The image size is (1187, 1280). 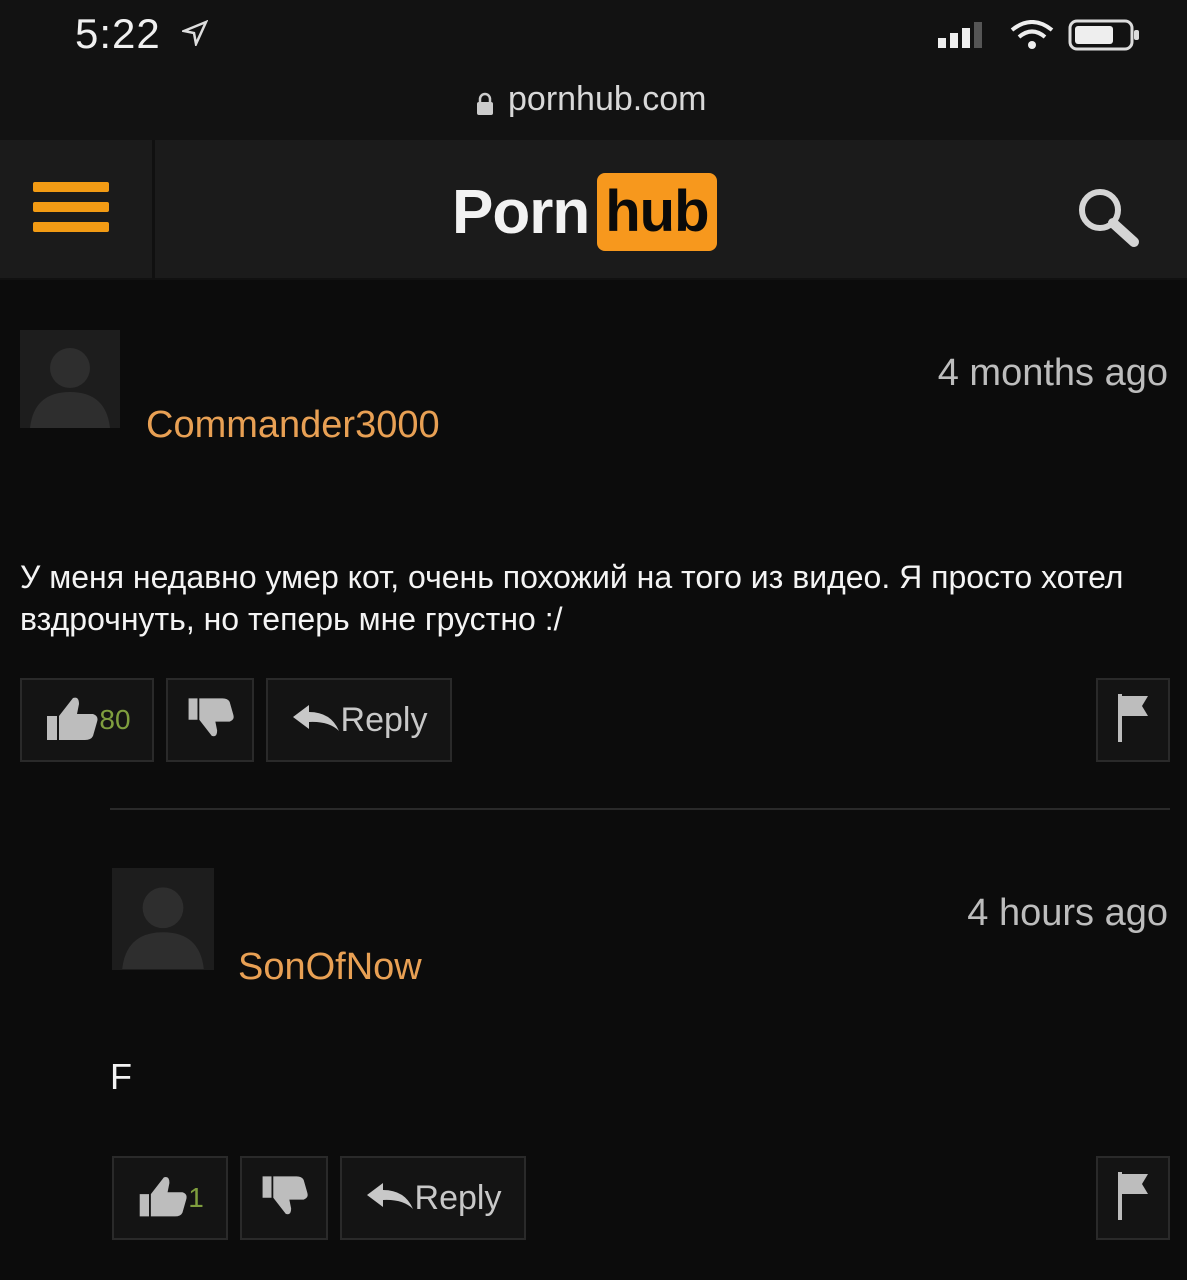 What do you see at coordinates (1032, 37) in the screenshot?
I see `wifi-icon` at bounding box center [1032, 37].